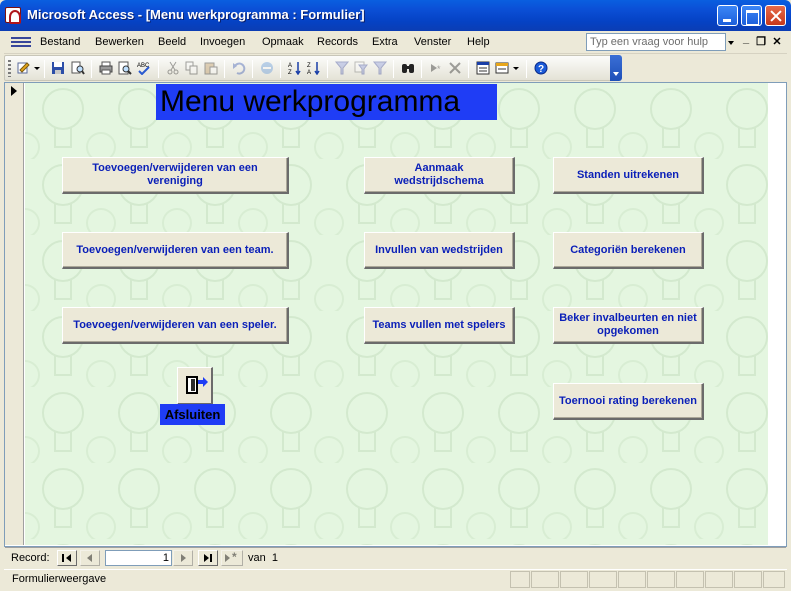 The height and width of the screenshot is (591, 791). What do you see at coordinates (295, 68) in the screenshot?
I see `sort-ascending-icon: AZ` at bounding box center [295, 68].